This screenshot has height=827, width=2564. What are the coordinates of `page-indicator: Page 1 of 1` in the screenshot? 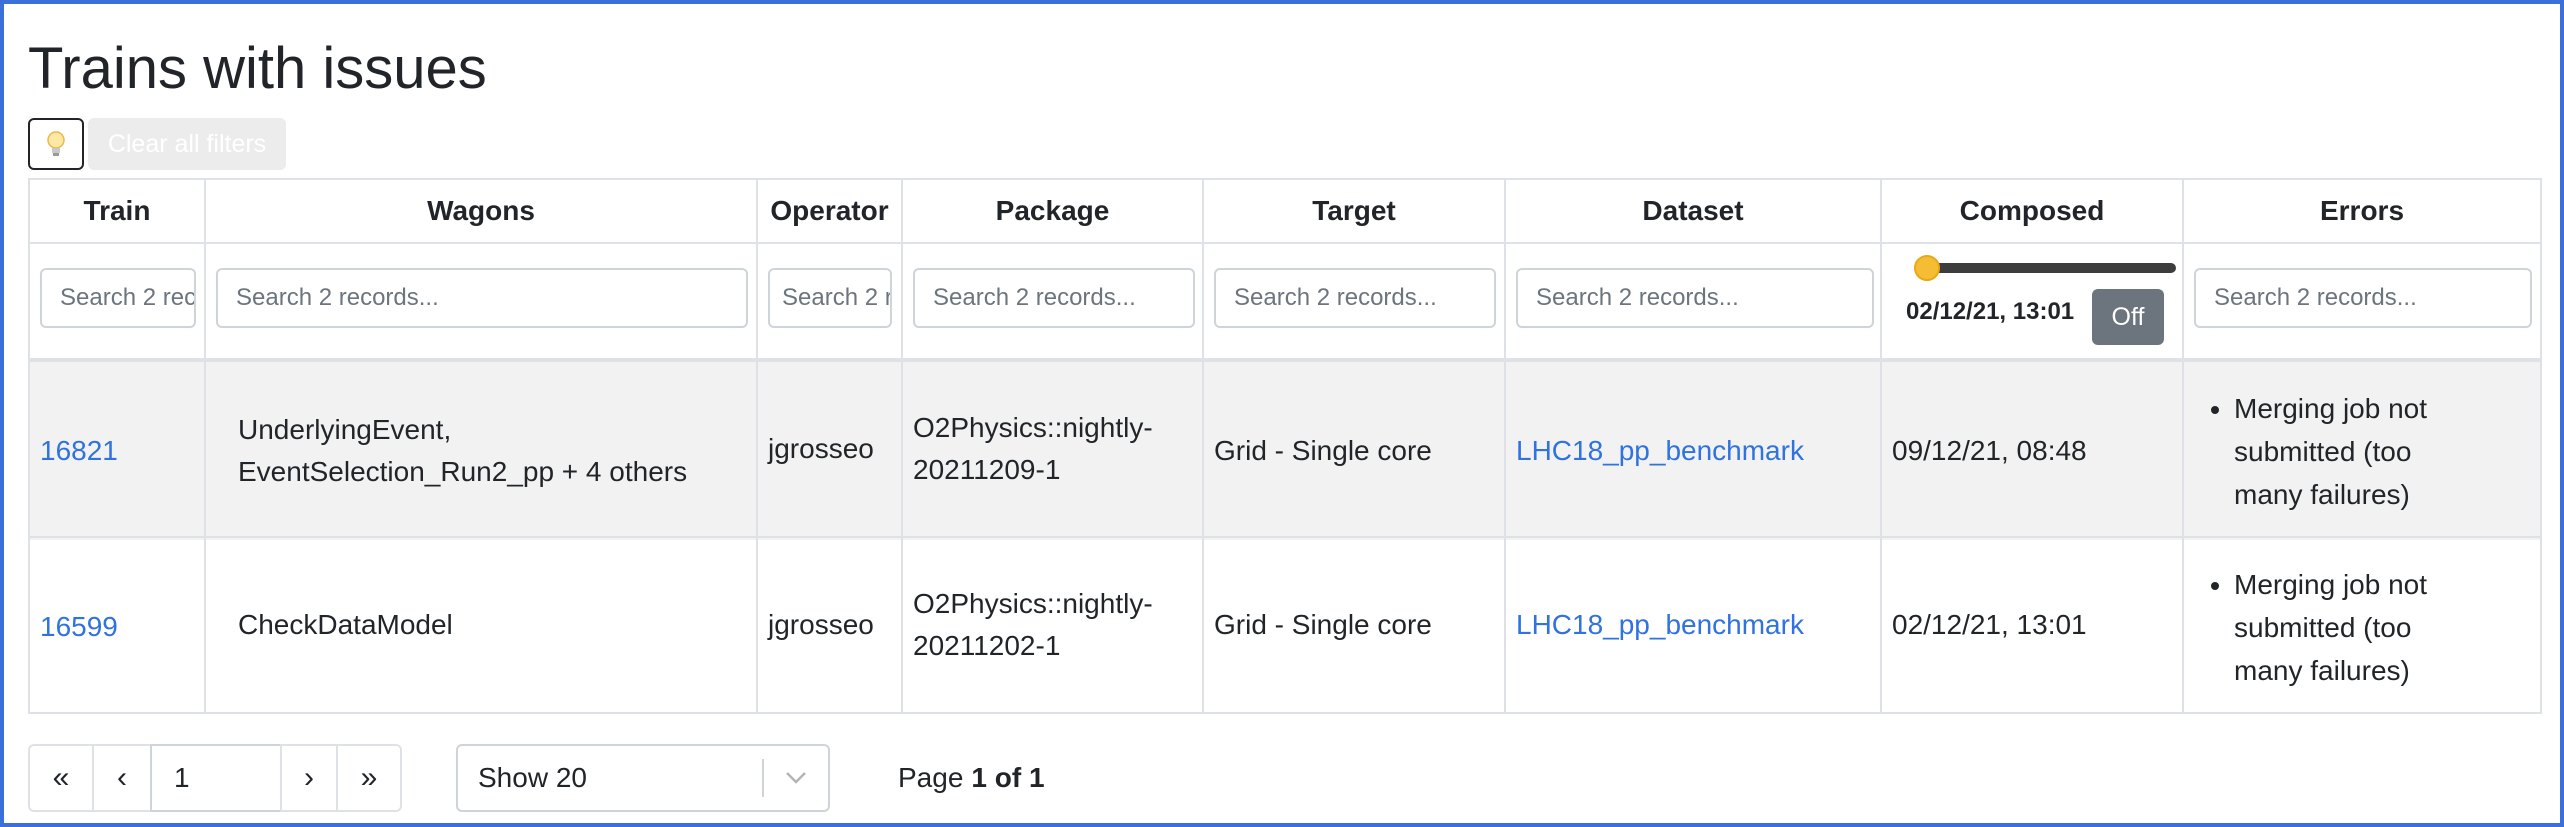 It's located at (971, 778).